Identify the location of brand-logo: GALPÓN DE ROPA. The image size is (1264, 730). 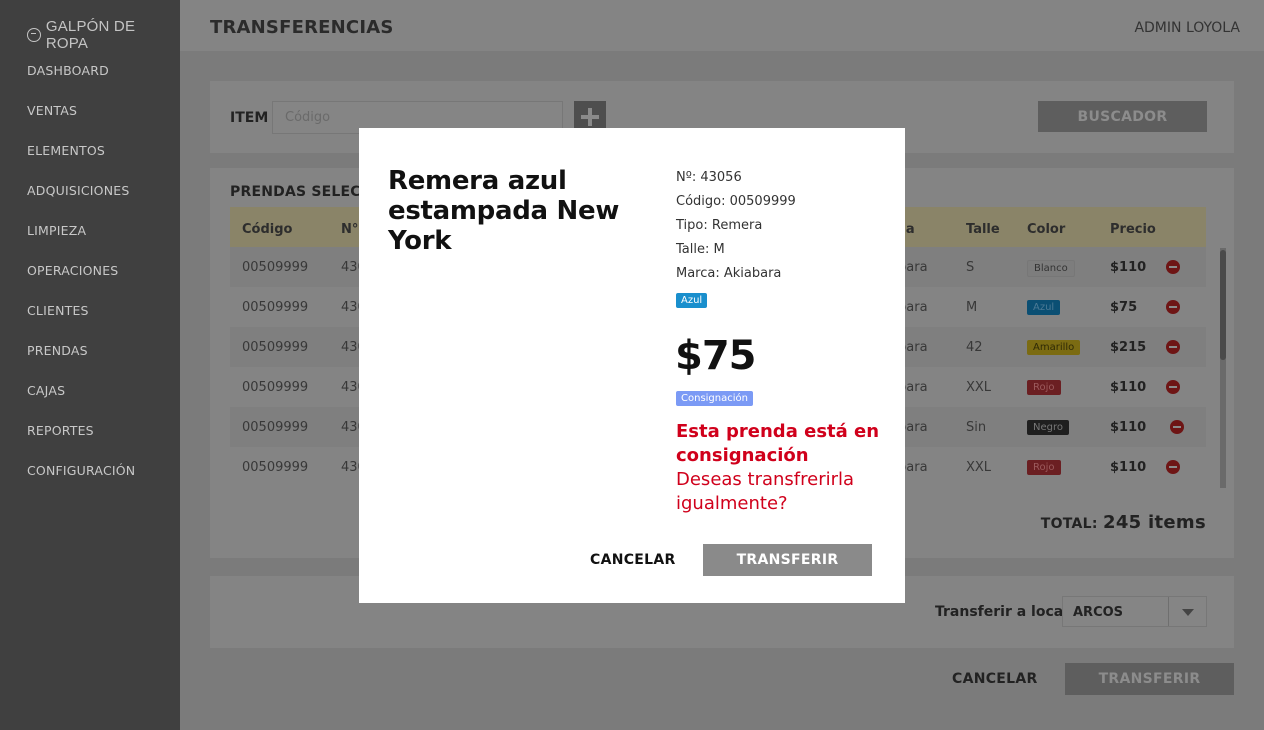
(103, 35).